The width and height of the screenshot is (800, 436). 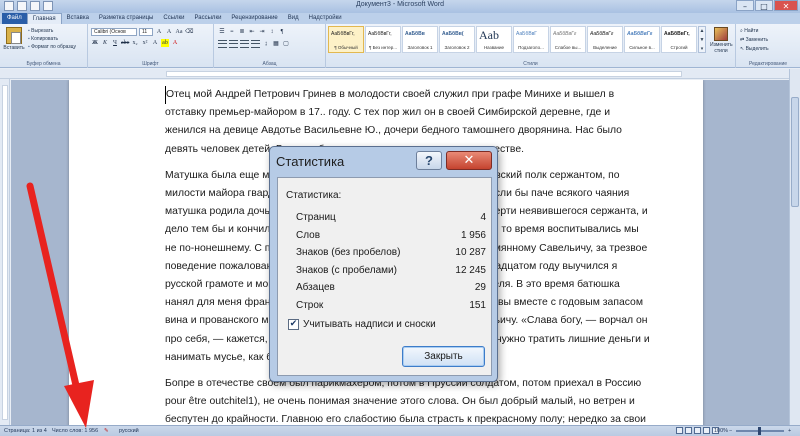 I want to click on language-indicator: русский, so click(x=129, y=431).